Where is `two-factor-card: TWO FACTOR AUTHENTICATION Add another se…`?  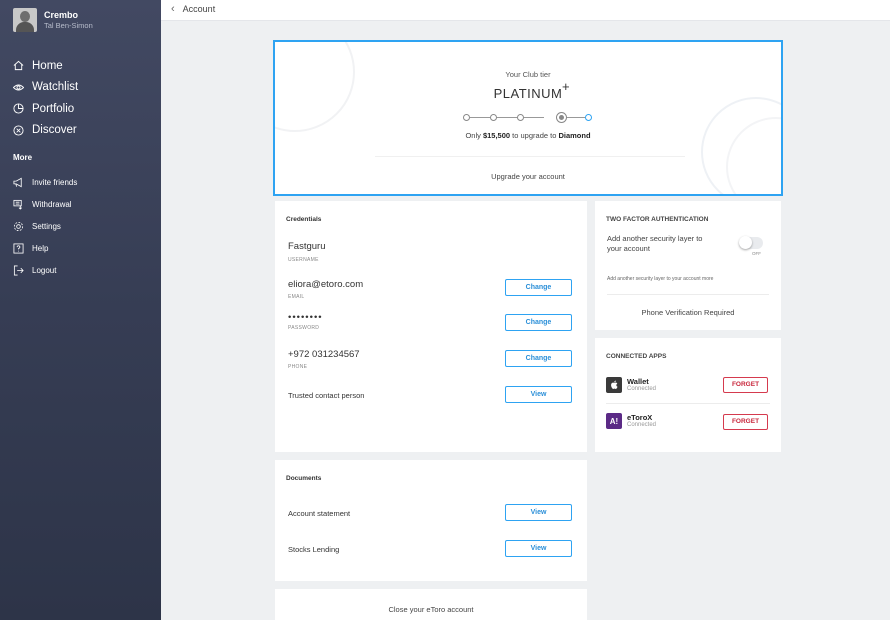
two-factor-card: TWO FACTOR AUTHENTICATION Add another se… is located at coordinates (688, 265).